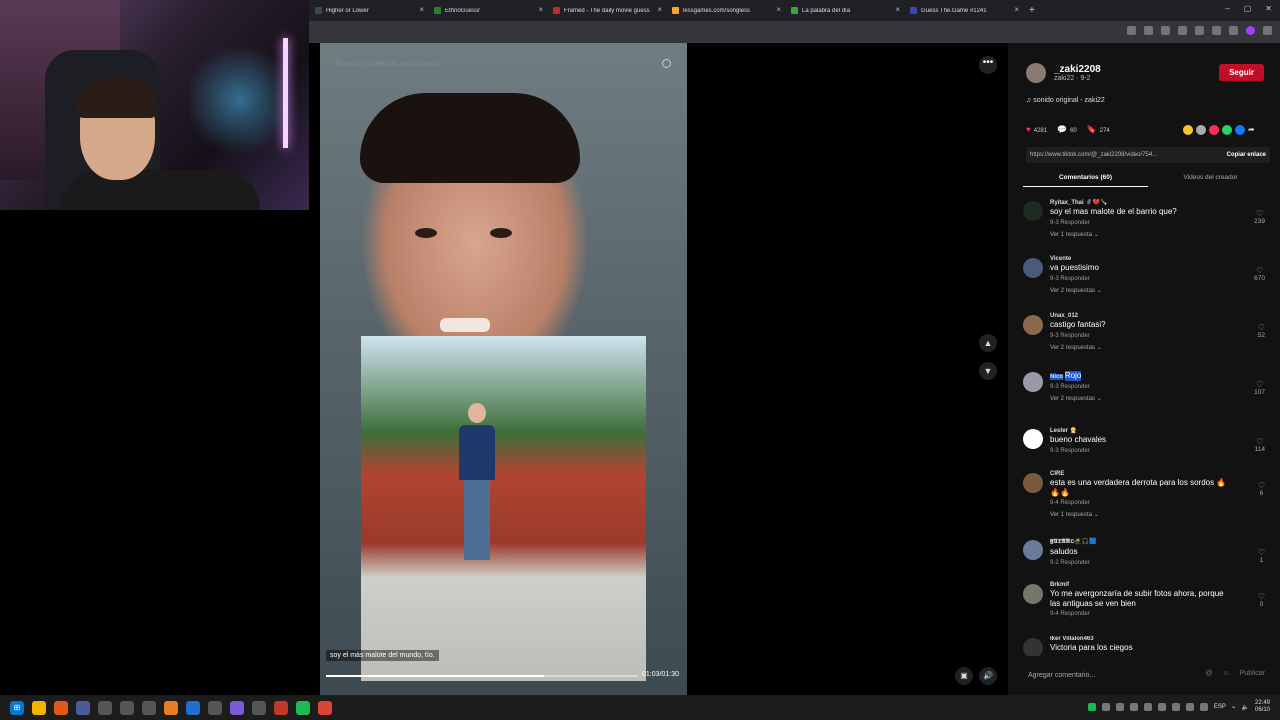 The image size is (1280, 720). Describe the element at coordinates (1161, 316) in the screenshot. I see `comment-username: Unax_012` at that location.